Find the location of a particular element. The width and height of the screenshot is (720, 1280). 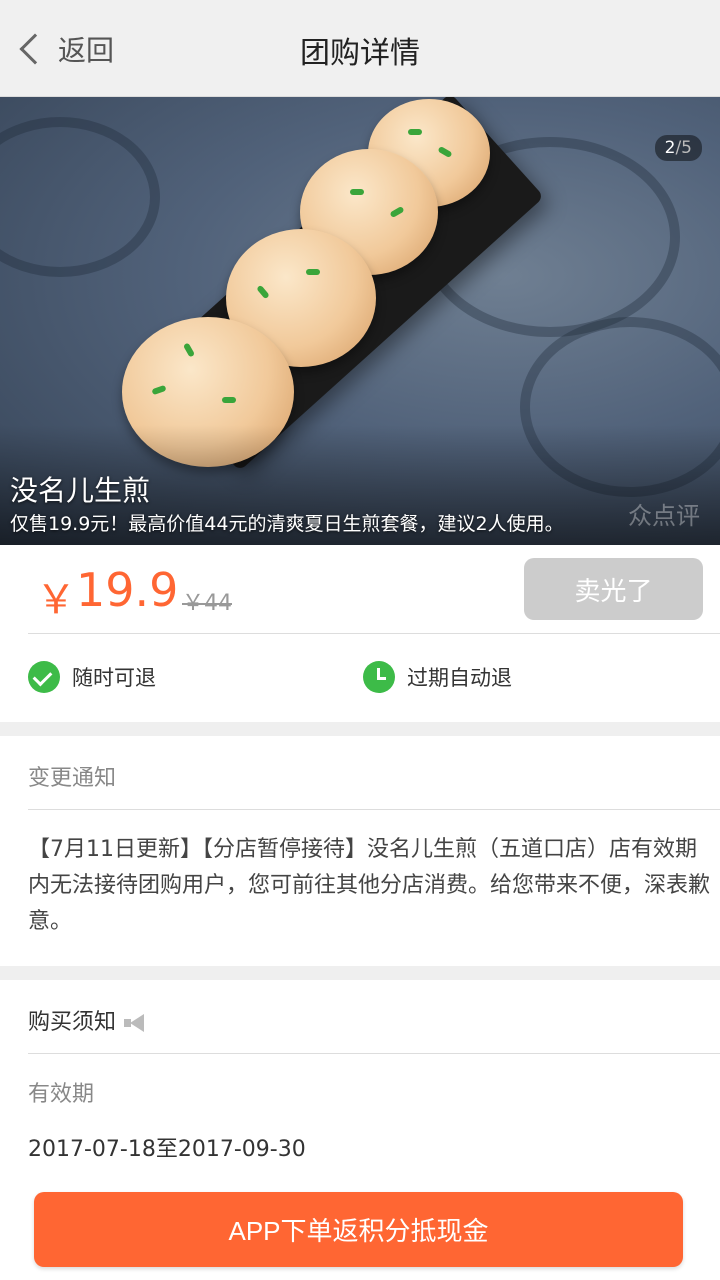

watermark: 众点评 is located at coordinates (664, 516).